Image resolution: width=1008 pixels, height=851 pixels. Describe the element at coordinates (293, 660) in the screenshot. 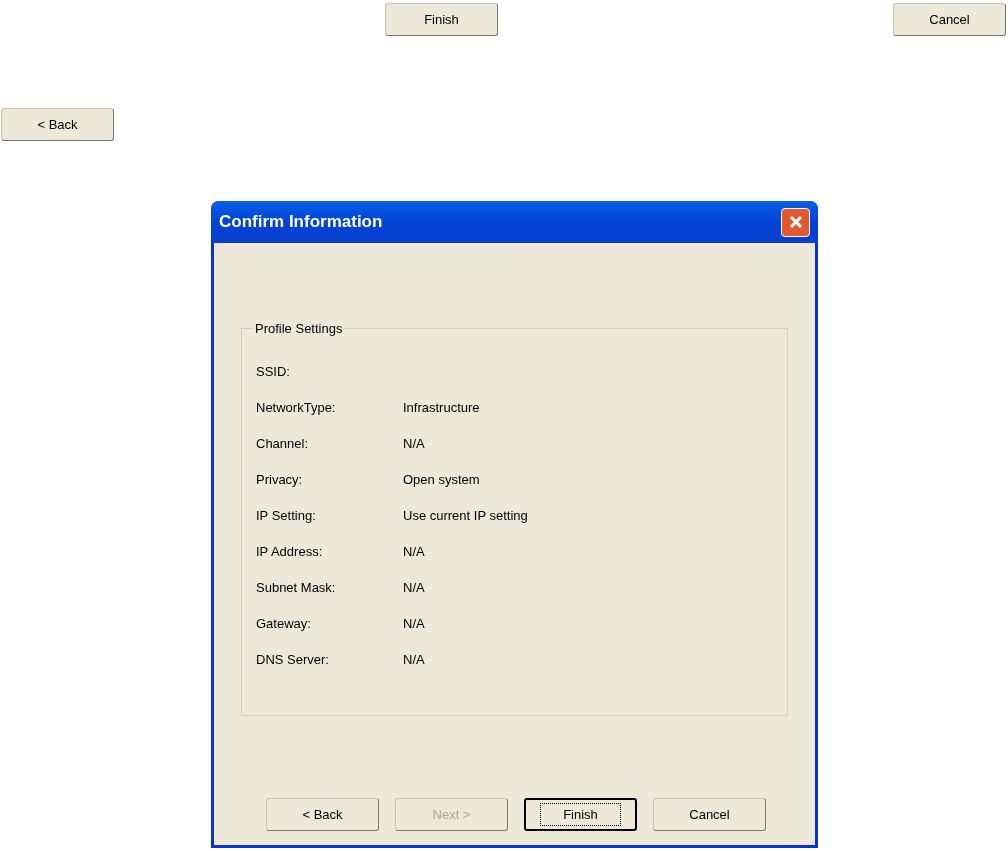

I see `field-label: DNS Server:` at that location.